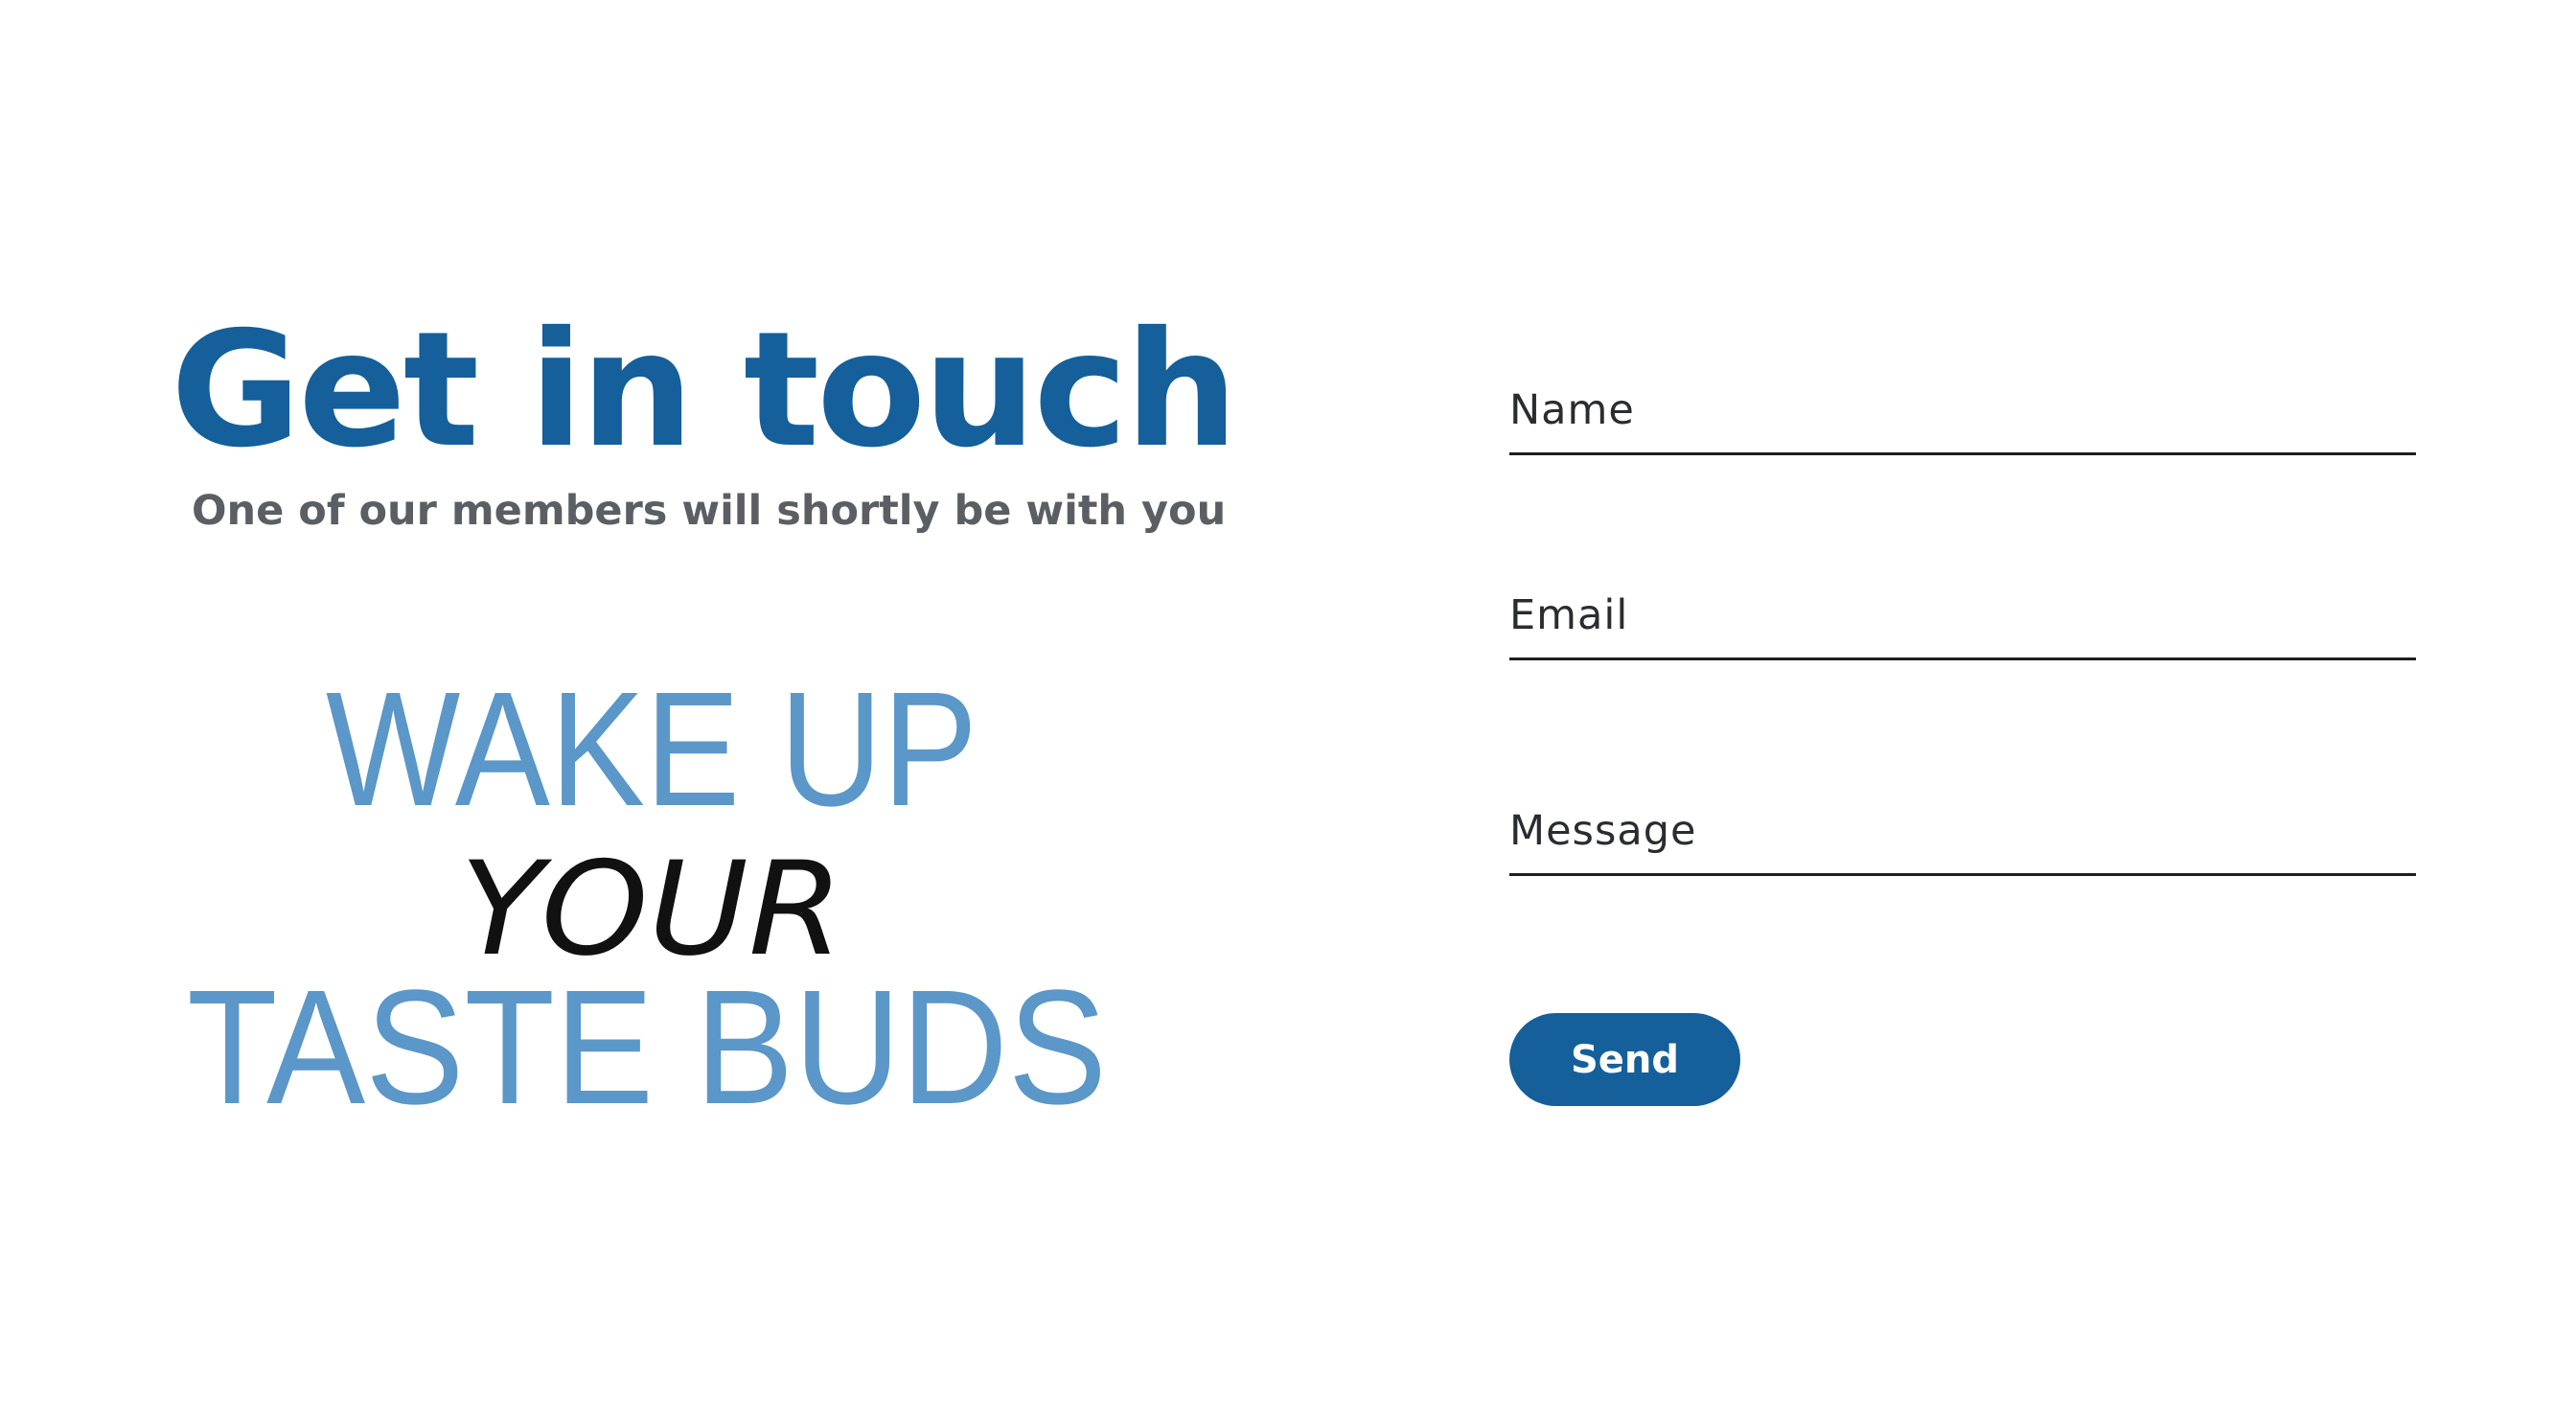 This screenshot has width=2576, height=1407. Describe the element at coordinates (704, 390) in the screenshot. I see `page-title: Get in touch` at that location.